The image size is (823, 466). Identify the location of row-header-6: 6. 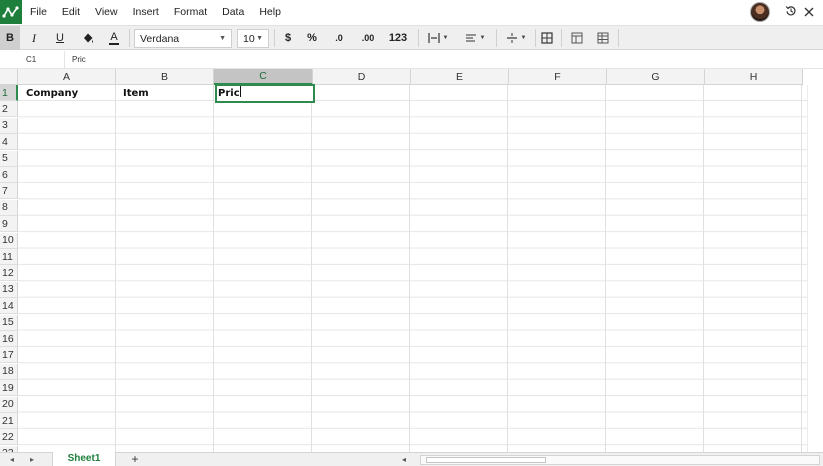
(9, 175).